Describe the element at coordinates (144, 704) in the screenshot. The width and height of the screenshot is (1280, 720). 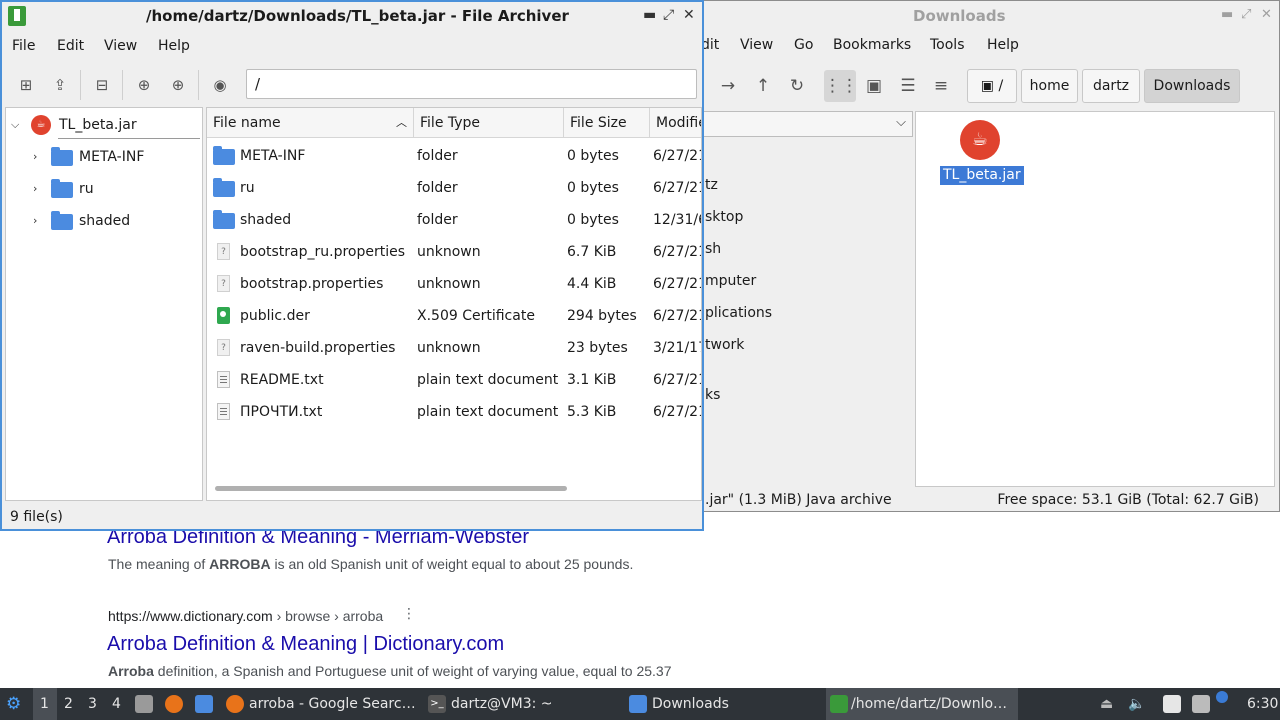
I see `file-manager-launcher-icon` at that location.